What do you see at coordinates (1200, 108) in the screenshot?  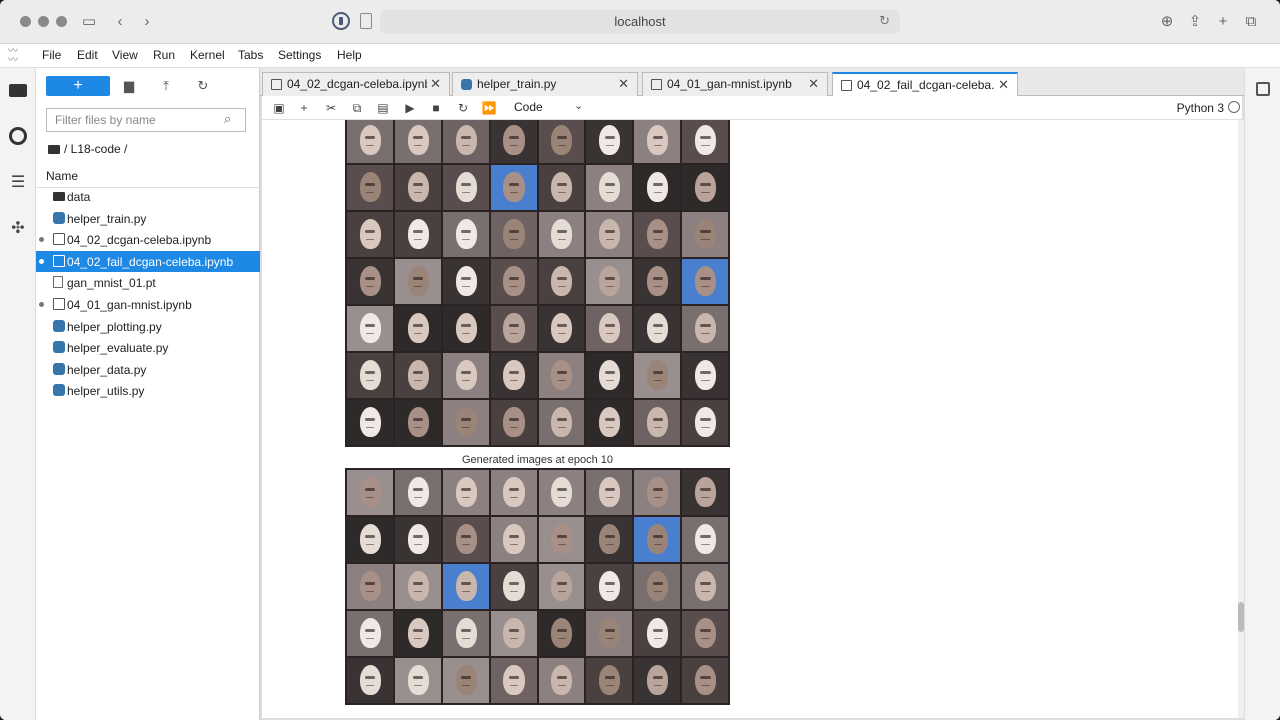 I see `kernel-name: Python 3` at bounding box center [1200, 108].